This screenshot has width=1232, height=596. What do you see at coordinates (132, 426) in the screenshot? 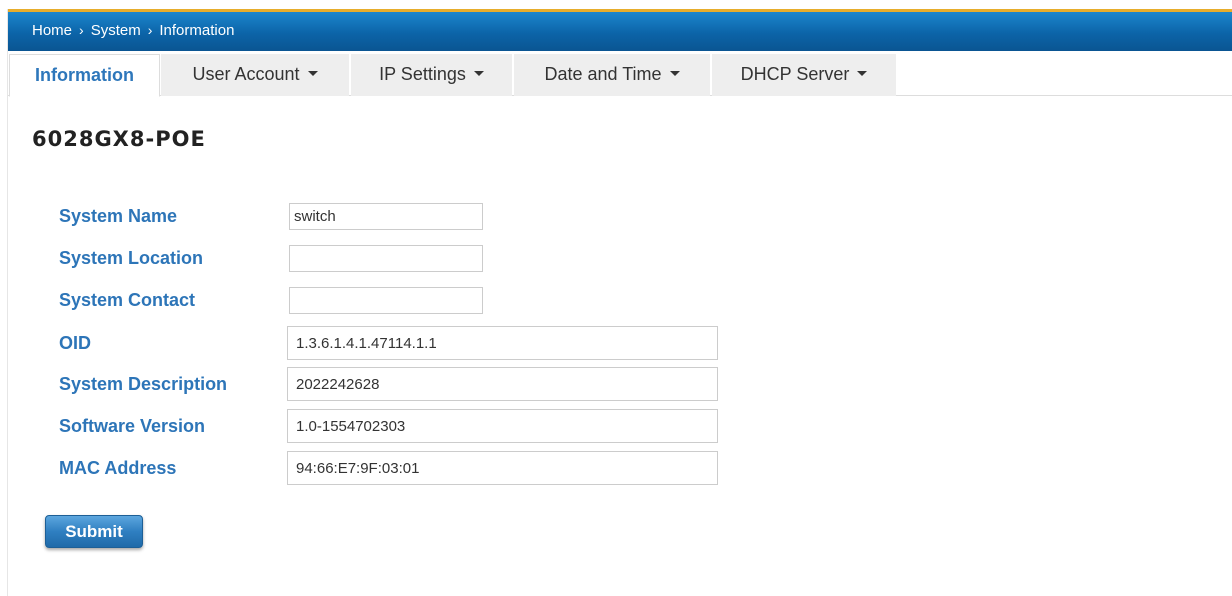
I see `software-version-label: Software Version` at bounding box center [132, 426].